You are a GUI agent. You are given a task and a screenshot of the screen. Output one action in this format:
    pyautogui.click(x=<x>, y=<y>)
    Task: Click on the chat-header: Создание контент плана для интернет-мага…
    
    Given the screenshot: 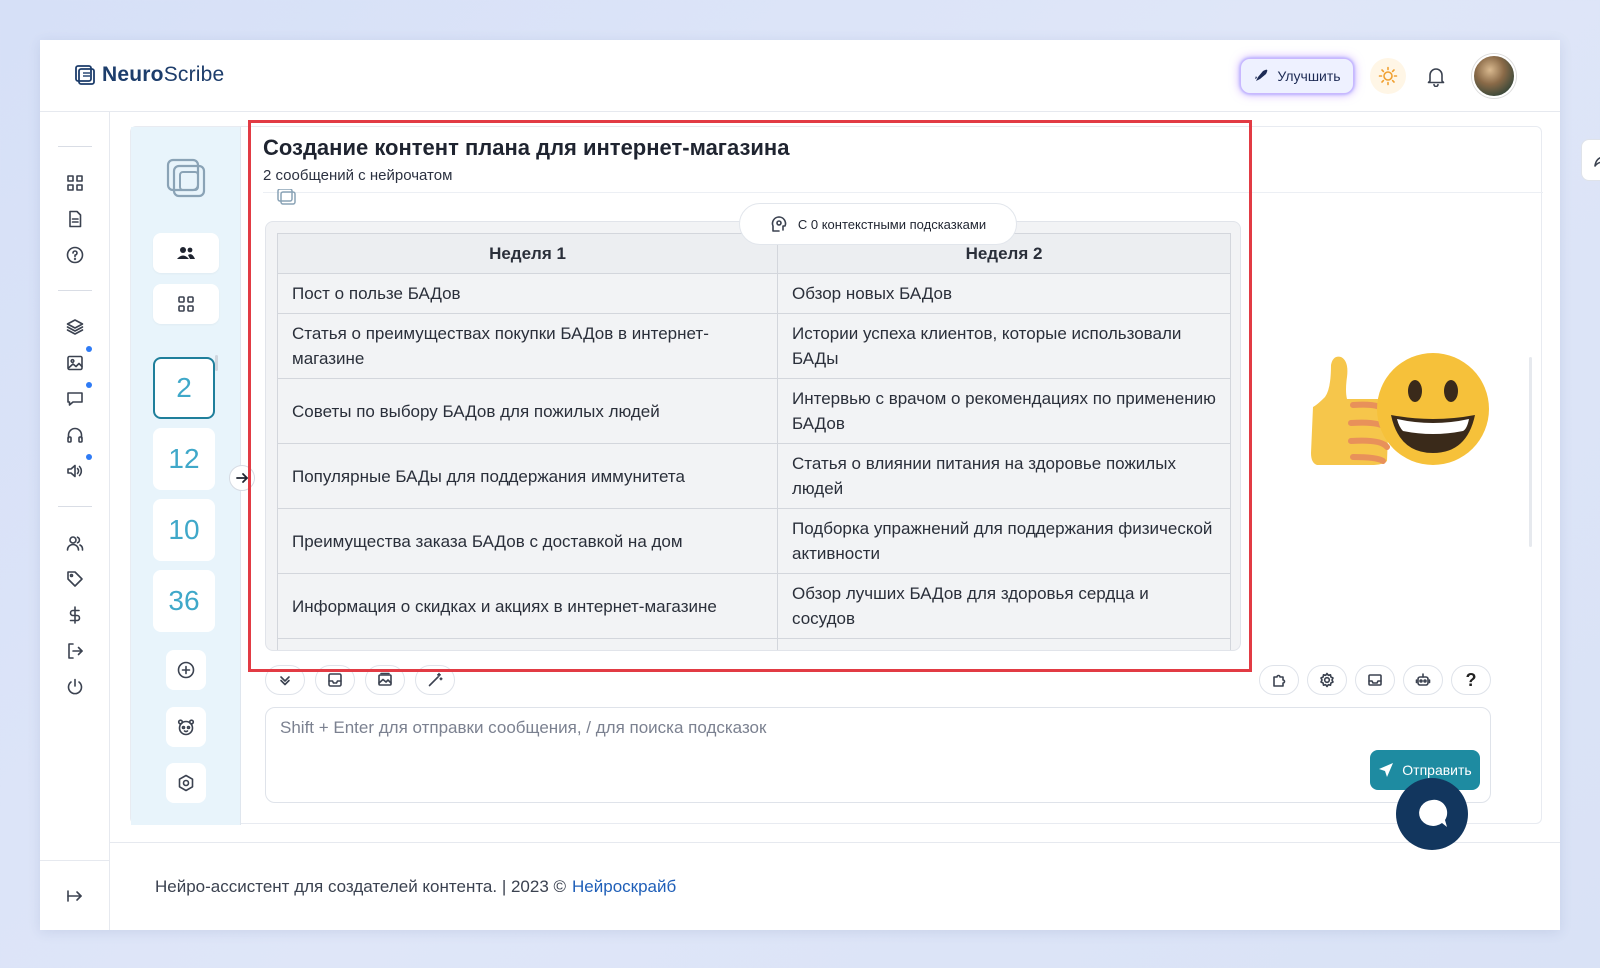 What is the action you would take?
    pyautogui.click(x=931, y=160)
    